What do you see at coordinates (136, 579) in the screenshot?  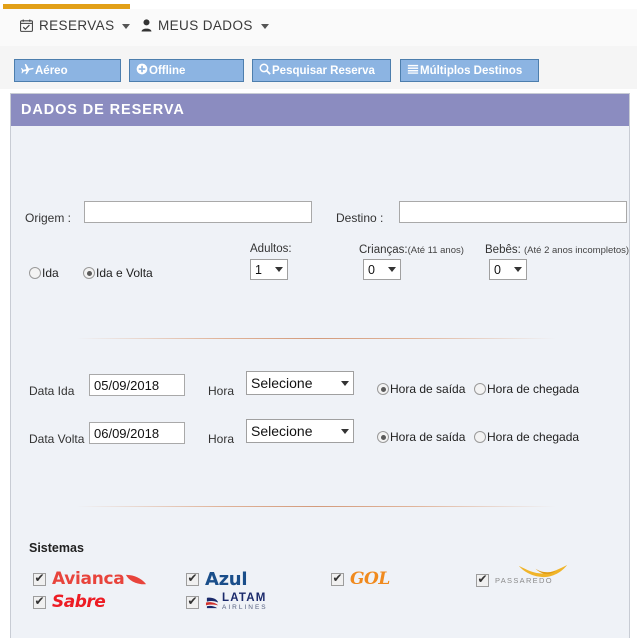 I see `avianca-swoosh-icon` at bounding box center [136, 579].